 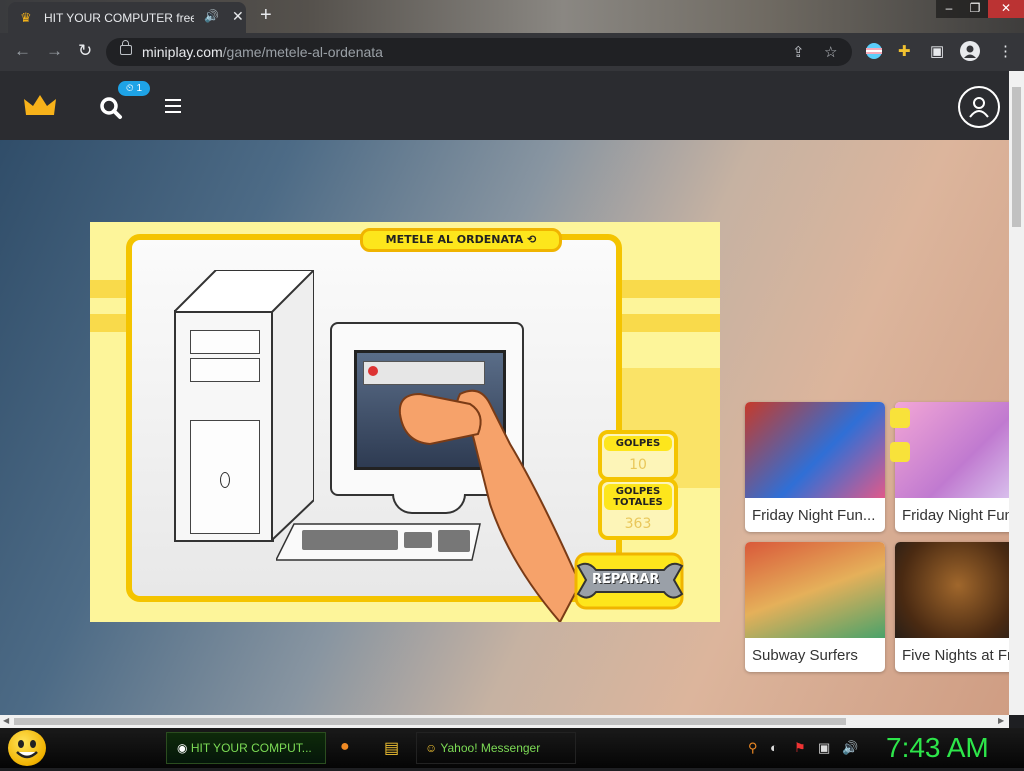 What do you see at coordinates (85, 51) in the screenshot?
I see `reload-icon: ↻` at bounding box center [85, 51].